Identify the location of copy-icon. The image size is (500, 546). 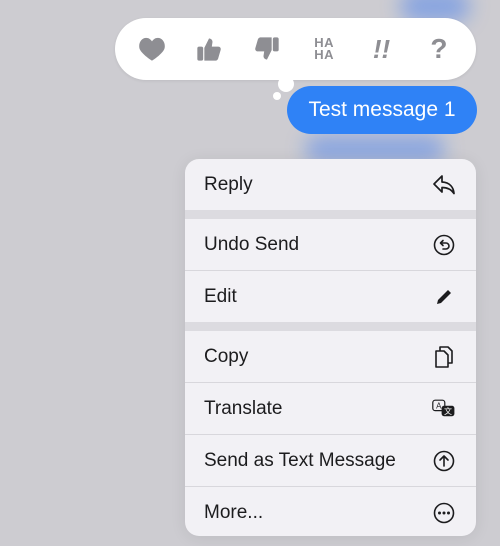
(444, 357).